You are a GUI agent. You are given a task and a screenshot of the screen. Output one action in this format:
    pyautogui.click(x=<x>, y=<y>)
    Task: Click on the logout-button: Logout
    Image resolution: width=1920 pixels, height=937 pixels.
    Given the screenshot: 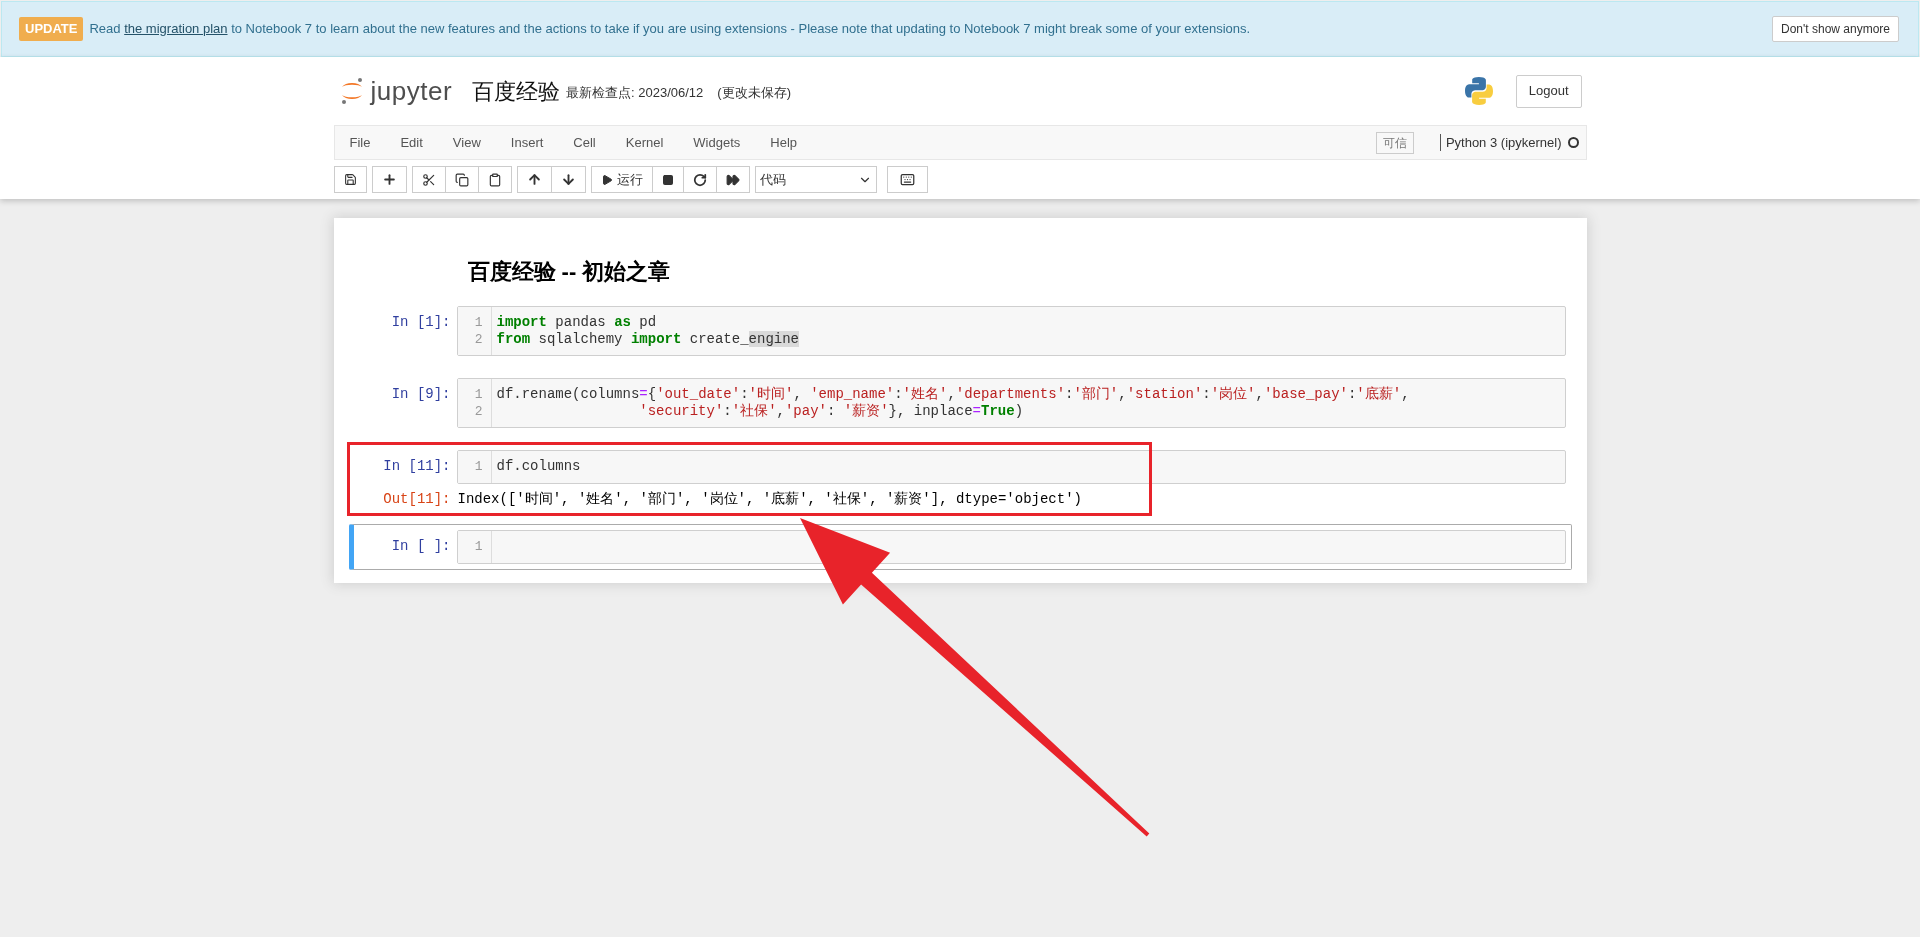 What is the action you would take?
    pyautogui.click(x=1548, y=91)
    